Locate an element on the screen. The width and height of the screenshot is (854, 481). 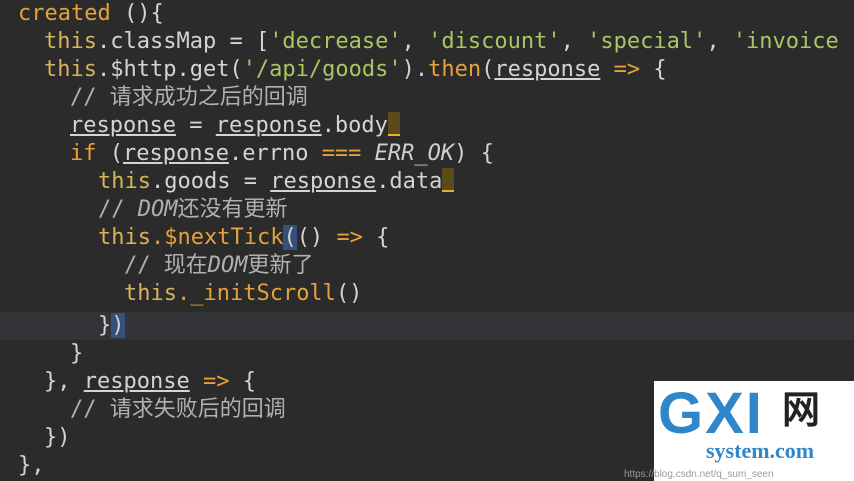
property: .goods is located at coordinates (190, 181).